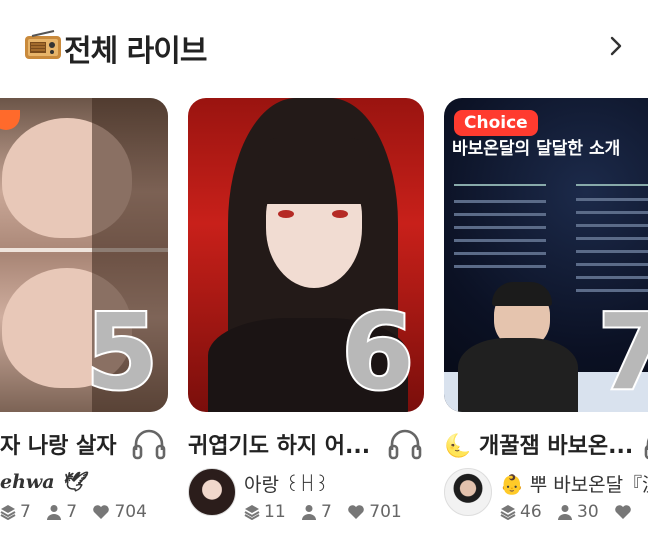 The width and height of the screenshot is (648, 548). What do you see at coordinates (122, 351) in the screenshot?
I see `rank-number: 5` at bounding box center [122, 351].